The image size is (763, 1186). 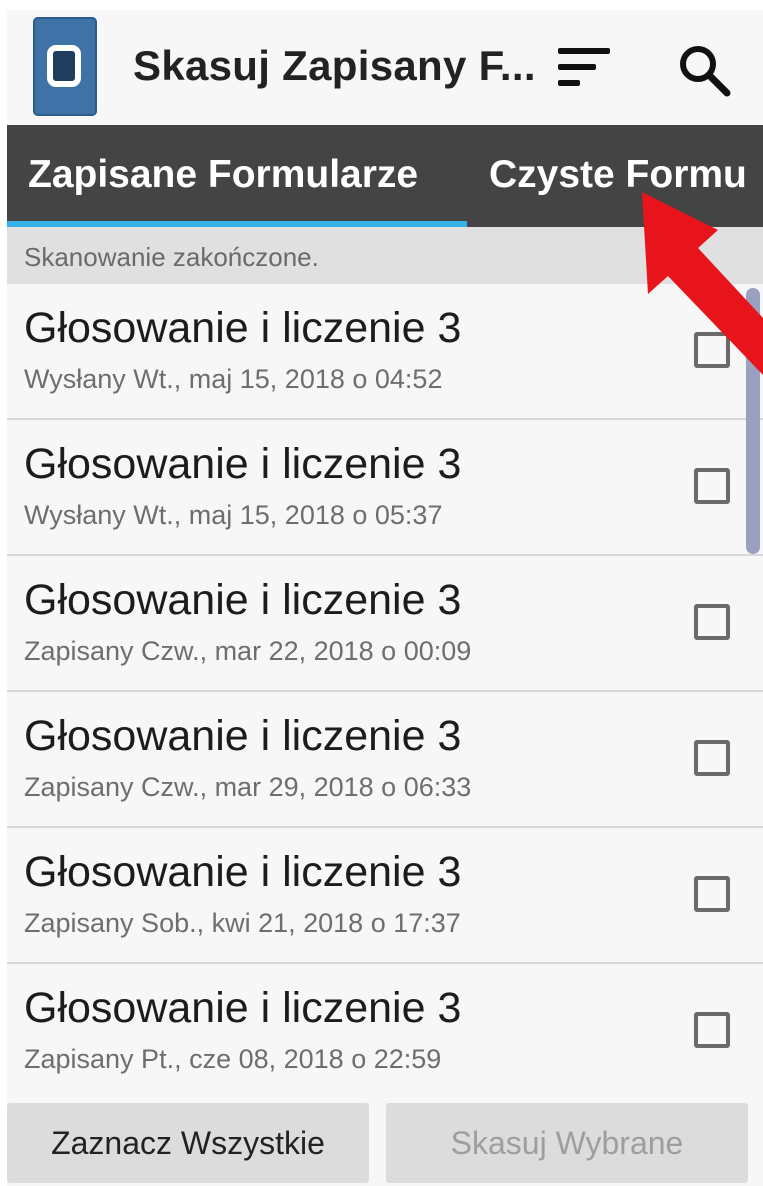 I want to click on phone-glyph, so click(x=64, y=66).